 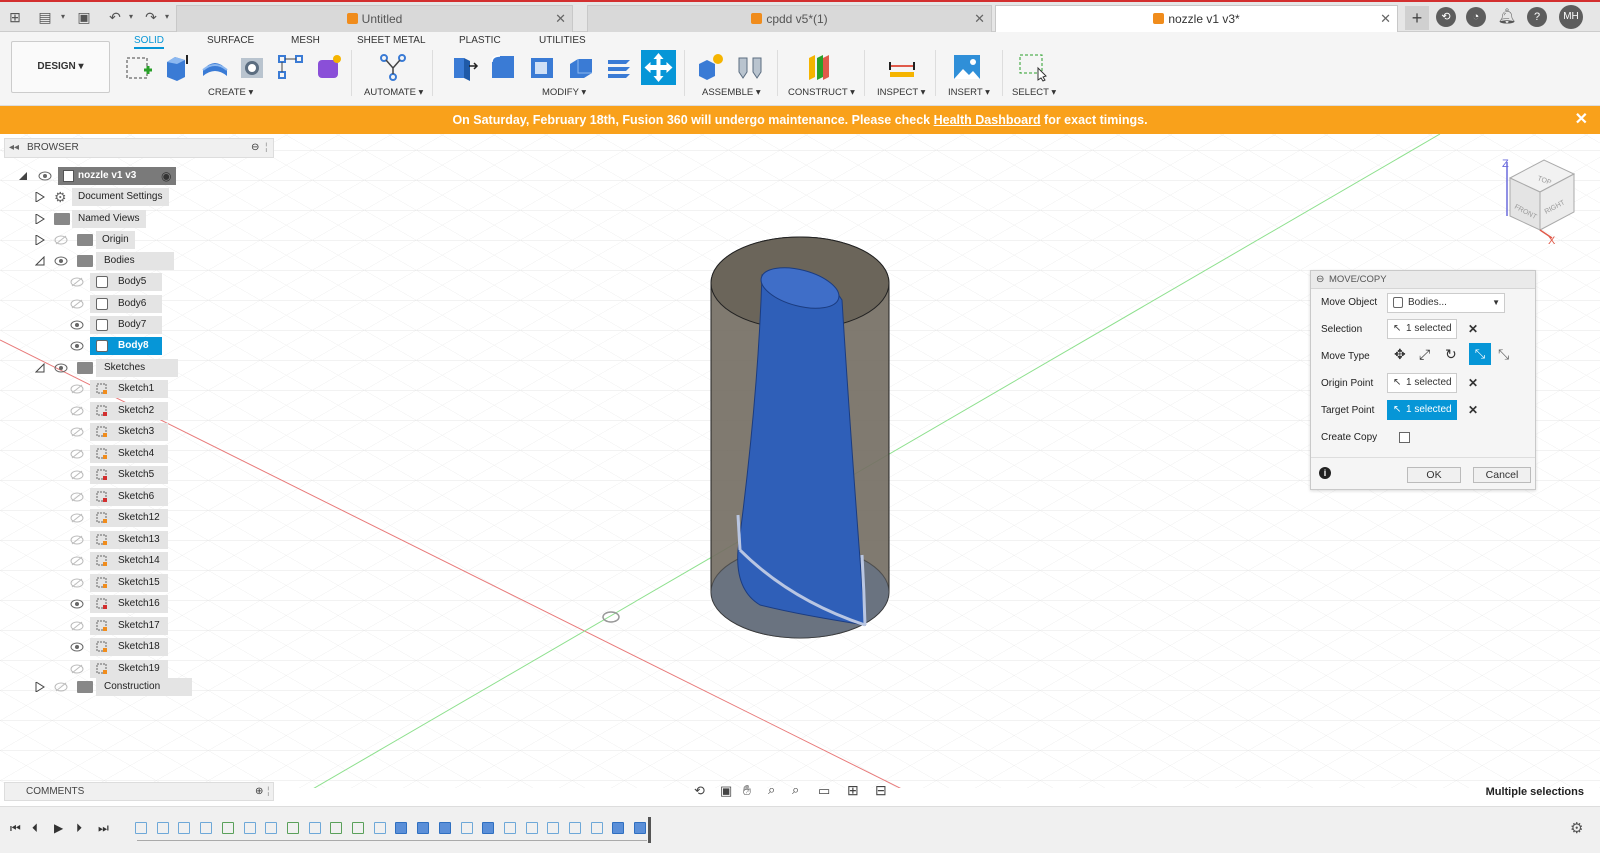 What do you see at coordinates (771, 790) in the screenshot?
I see `zoom-icon: ⌕` at bounding box center [771, 790].